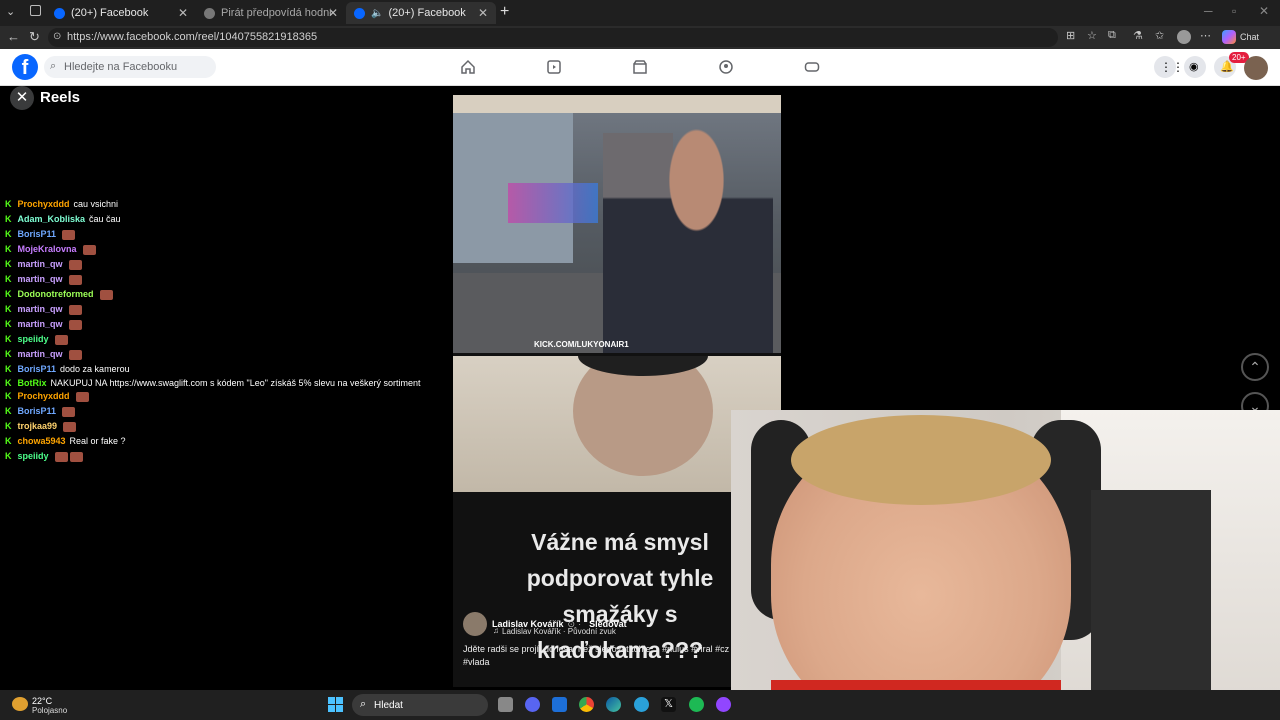  Describe the element at coordinates (696, 704) in the screenshot. I see `spotify-icon` at that location.